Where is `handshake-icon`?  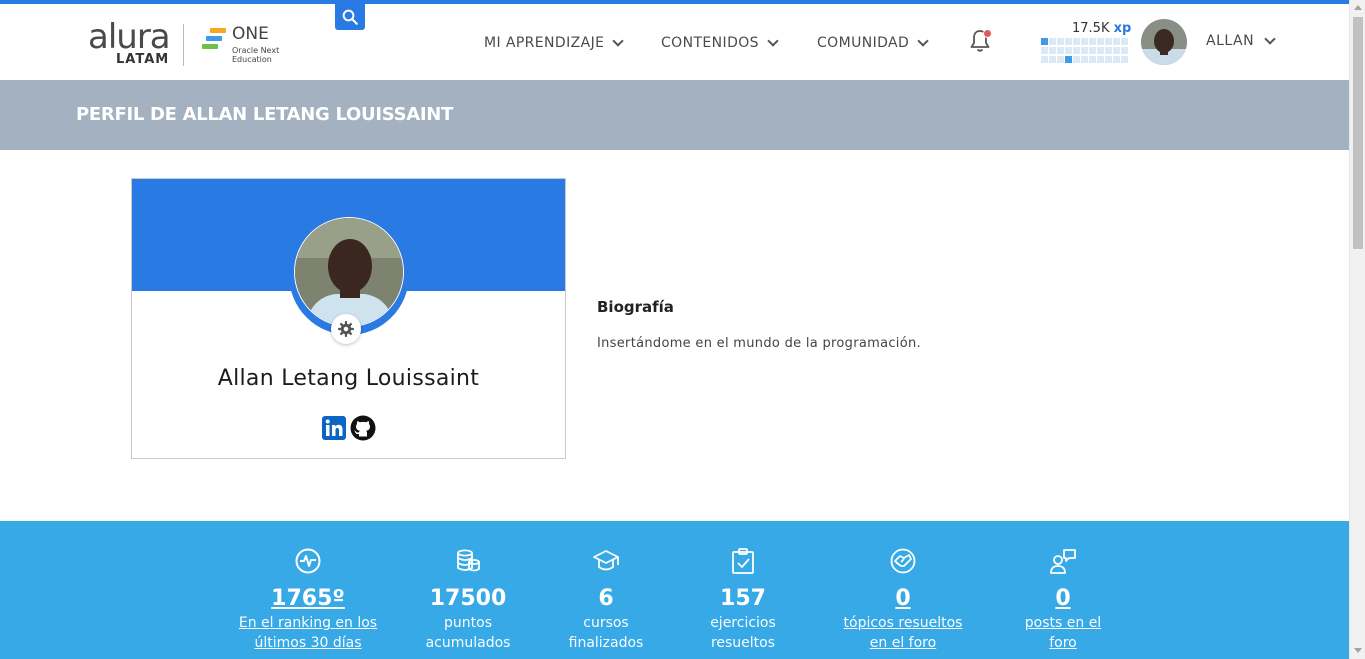
handshake-icon is located at coordinates (903, 561).